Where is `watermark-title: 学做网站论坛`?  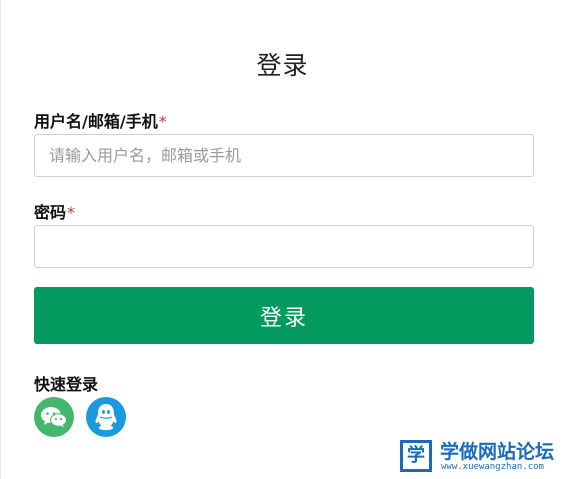
watermark-title: 学做网站论坛 is located at coordinates (497, 452).